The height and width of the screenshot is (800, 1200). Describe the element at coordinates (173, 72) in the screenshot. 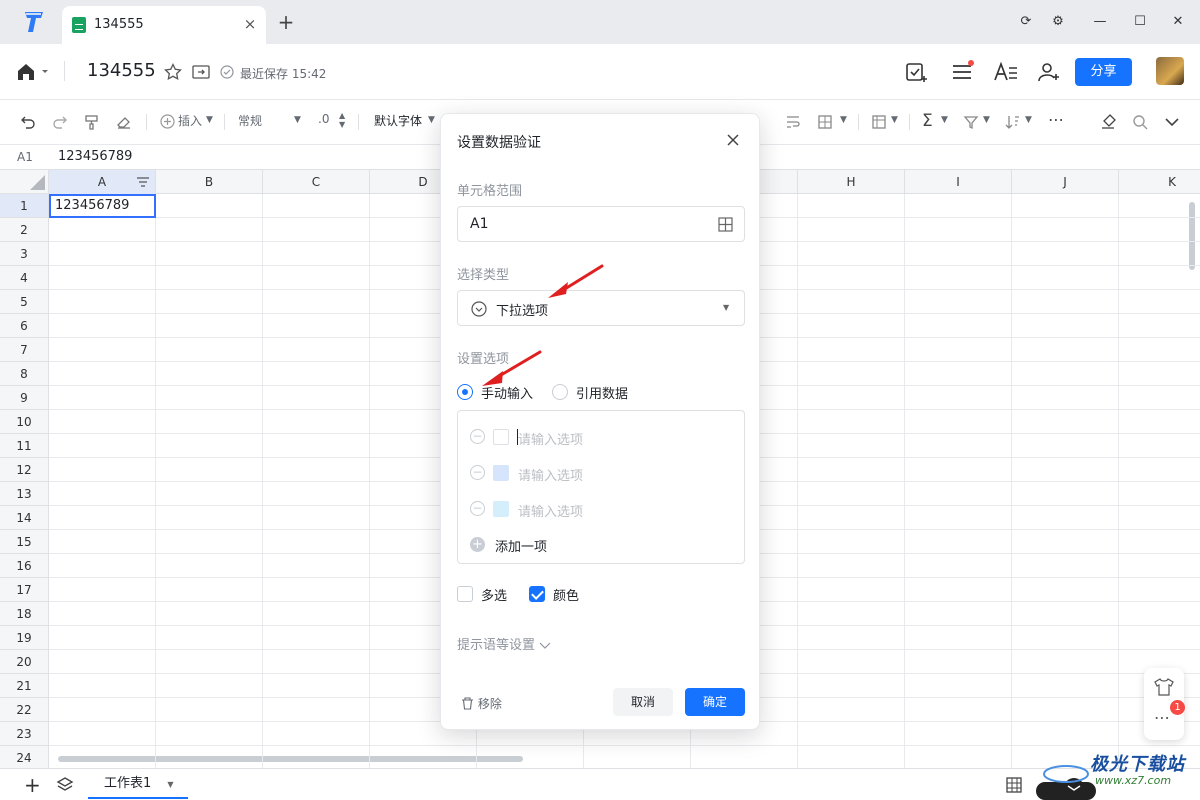

I see `star-icon` at that location.